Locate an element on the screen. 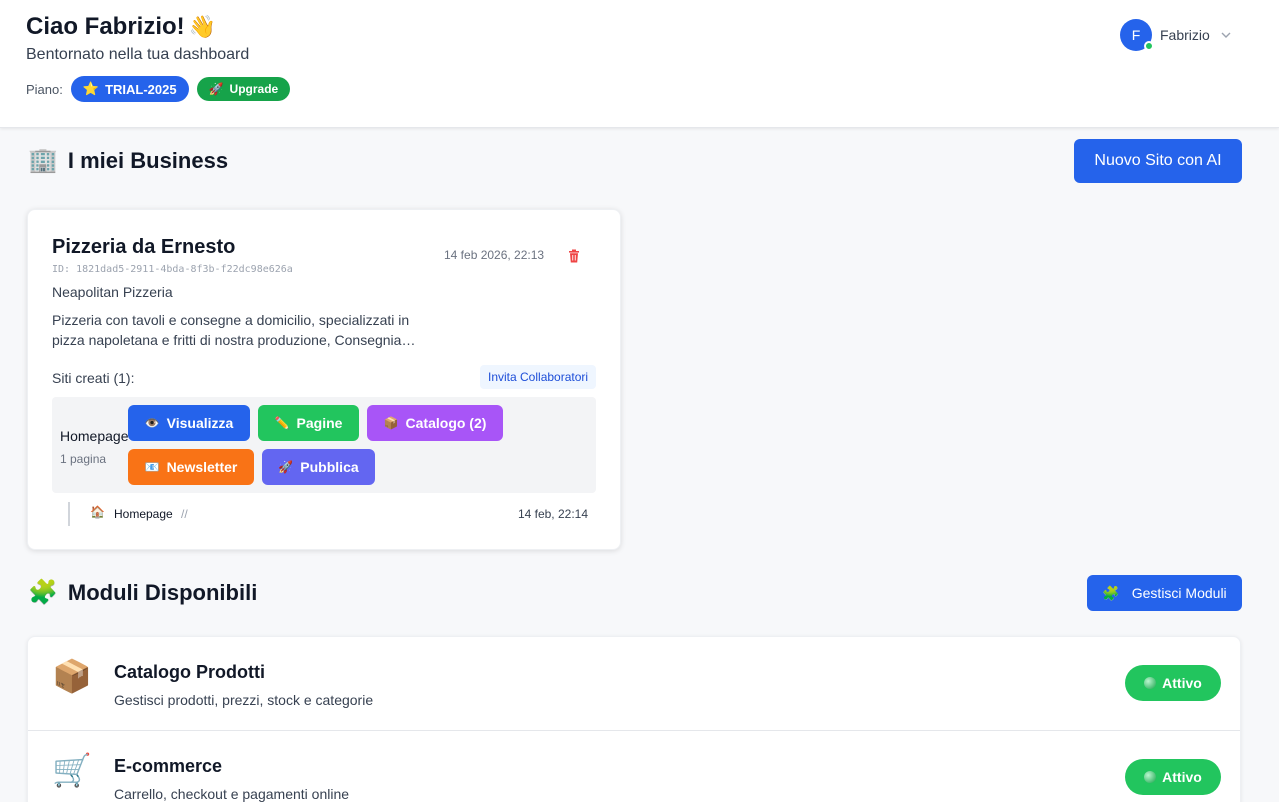  view-site-label: Visualizza is located at coordinates (200, 423).